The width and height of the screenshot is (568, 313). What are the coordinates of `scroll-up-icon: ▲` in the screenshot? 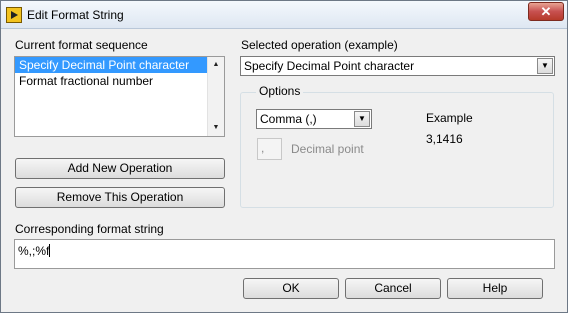 It's located at (216, 65).